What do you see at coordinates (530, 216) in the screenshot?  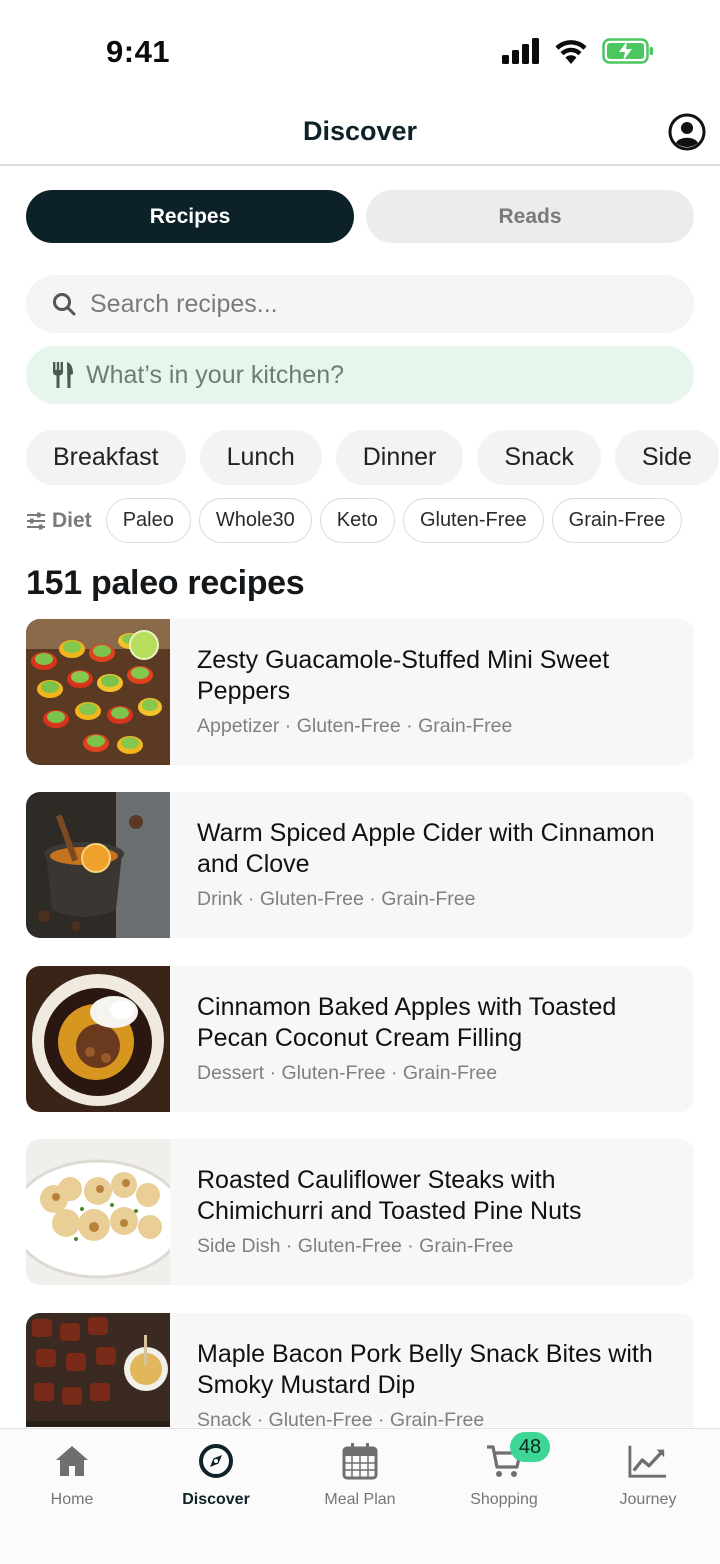 I see `tab-reads: Reads` at bounding box center [530, 216].